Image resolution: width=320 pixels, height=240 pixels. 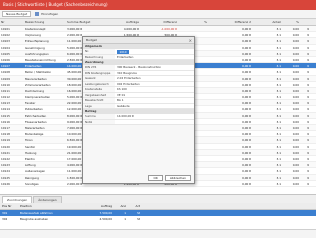 What do you see at coordinates (5, 115) in the screenshot?
I see `table-cell: 10115` at bounding box center [5, 115].